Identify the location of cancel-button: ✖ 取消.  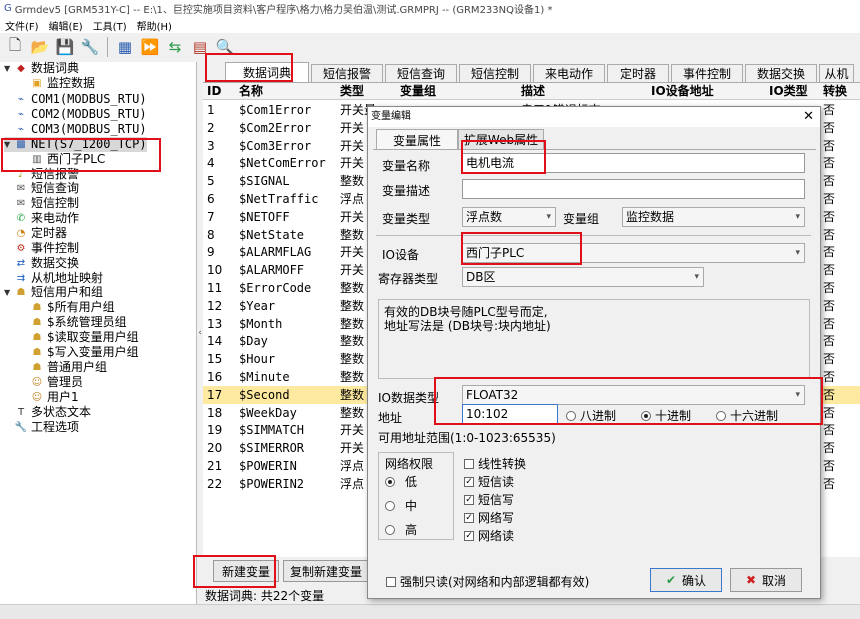
(766, 580).